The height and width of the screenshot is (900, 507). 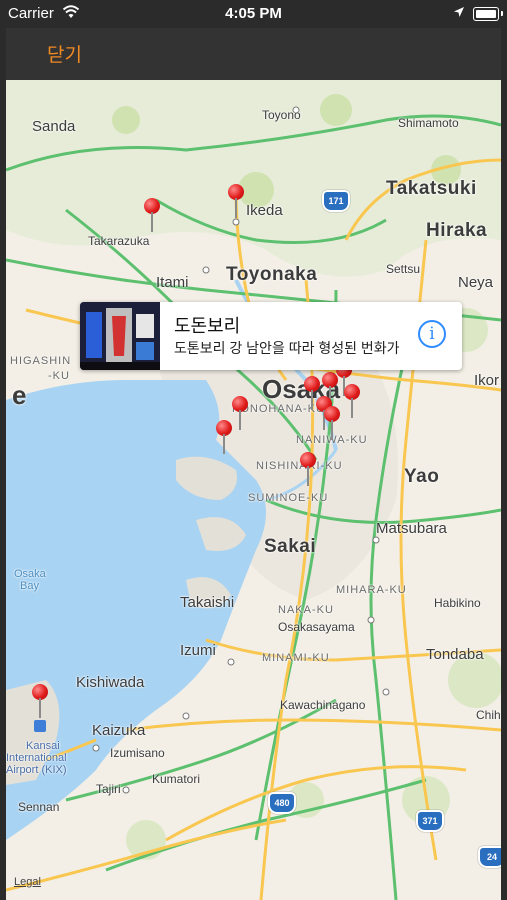 I want to click on place-label: Takatsuki, so click(x=431, y=188).